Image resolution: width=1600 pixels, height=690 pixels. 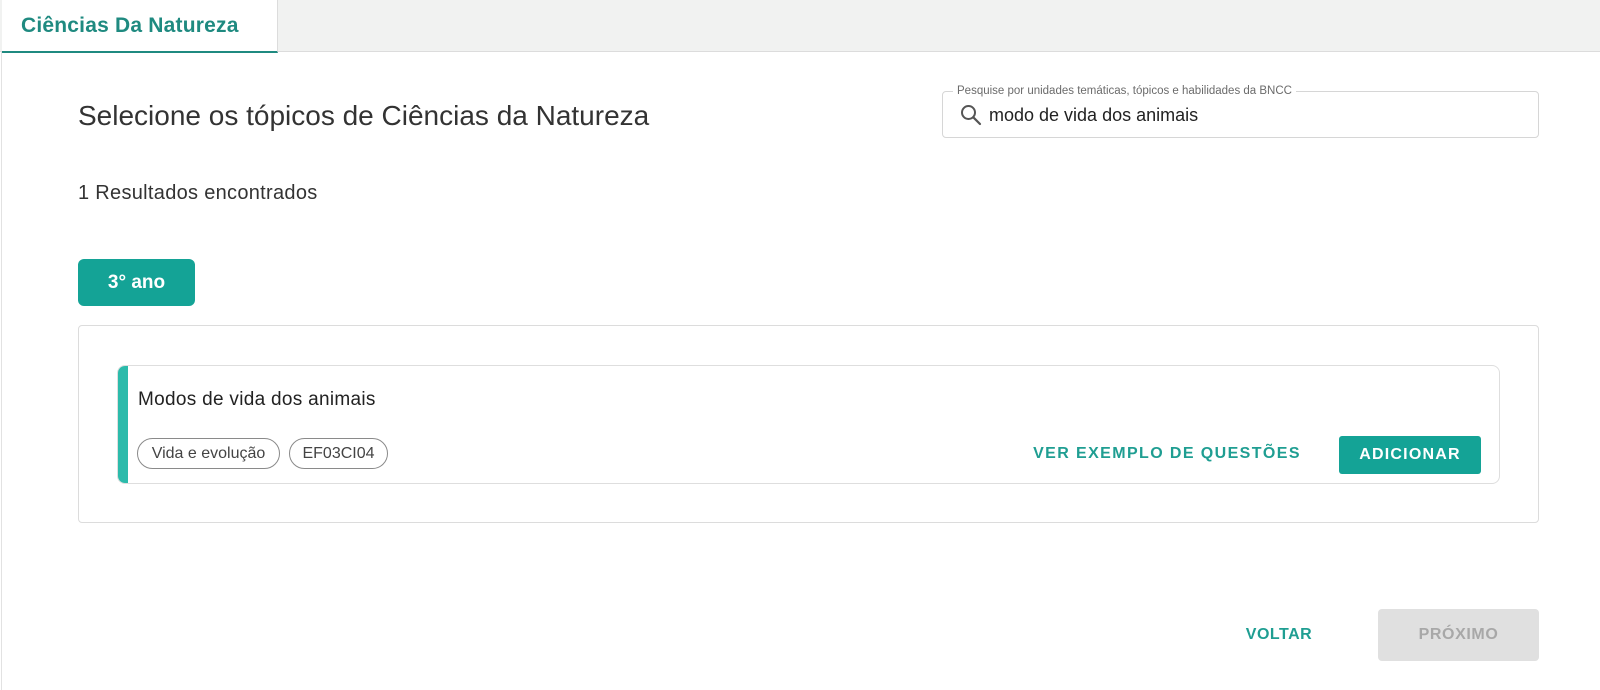 I want to click on results-count: 1 Resultados encontrados, so click(x=198, y=193).